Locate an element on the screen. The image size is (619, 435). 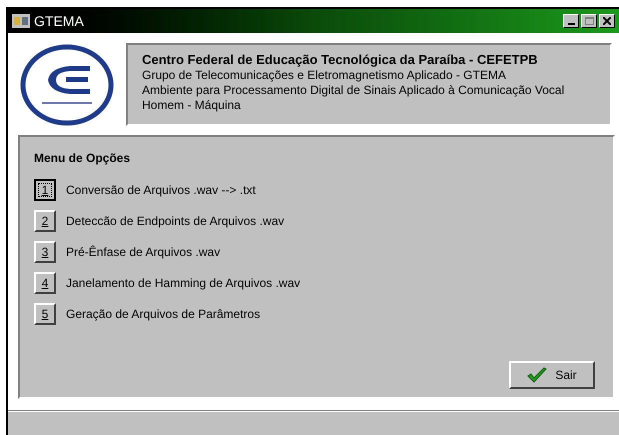
option-button: 4 is located at coordinates (45, 283).